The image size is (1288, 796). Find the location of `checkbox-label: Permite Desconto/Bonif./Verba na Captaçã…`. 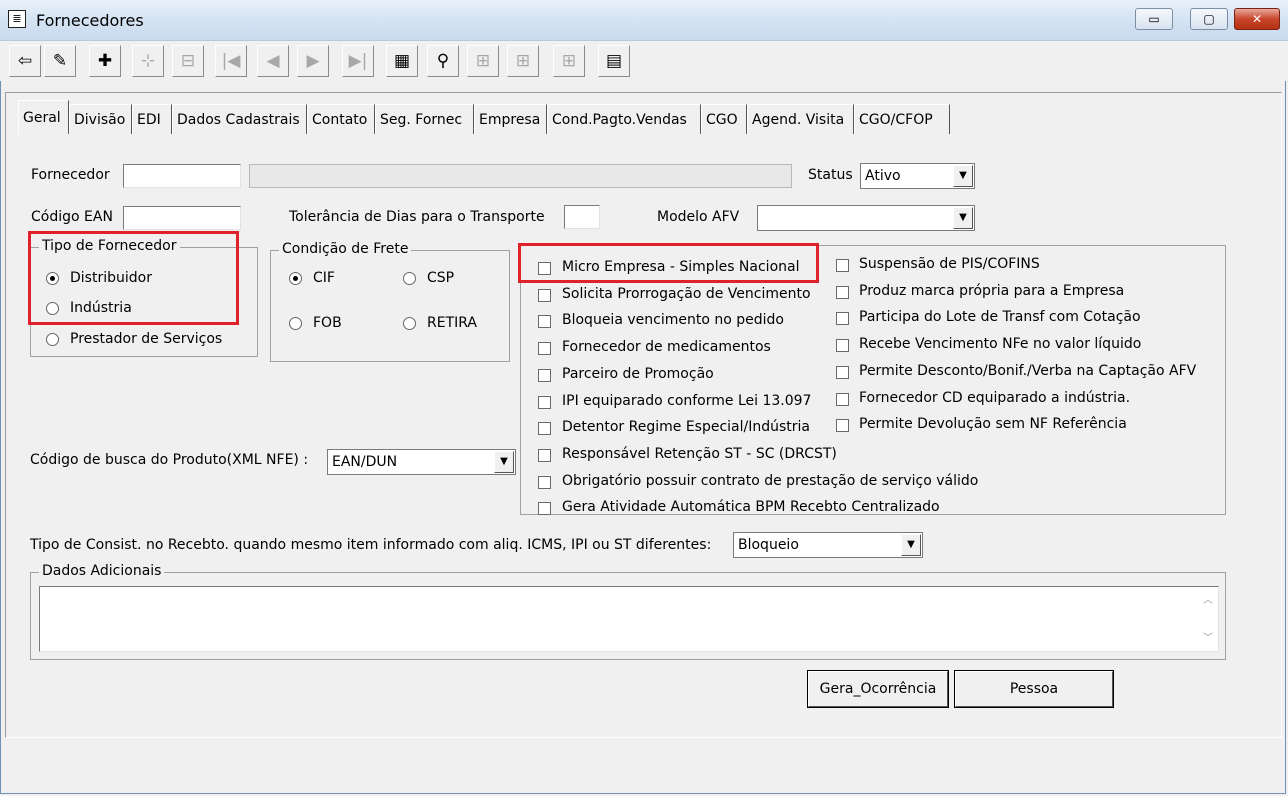

checkbox-label: Permite Desconto/Bonif./Verba na Captaçã… is located at coordinates (1028, 371).